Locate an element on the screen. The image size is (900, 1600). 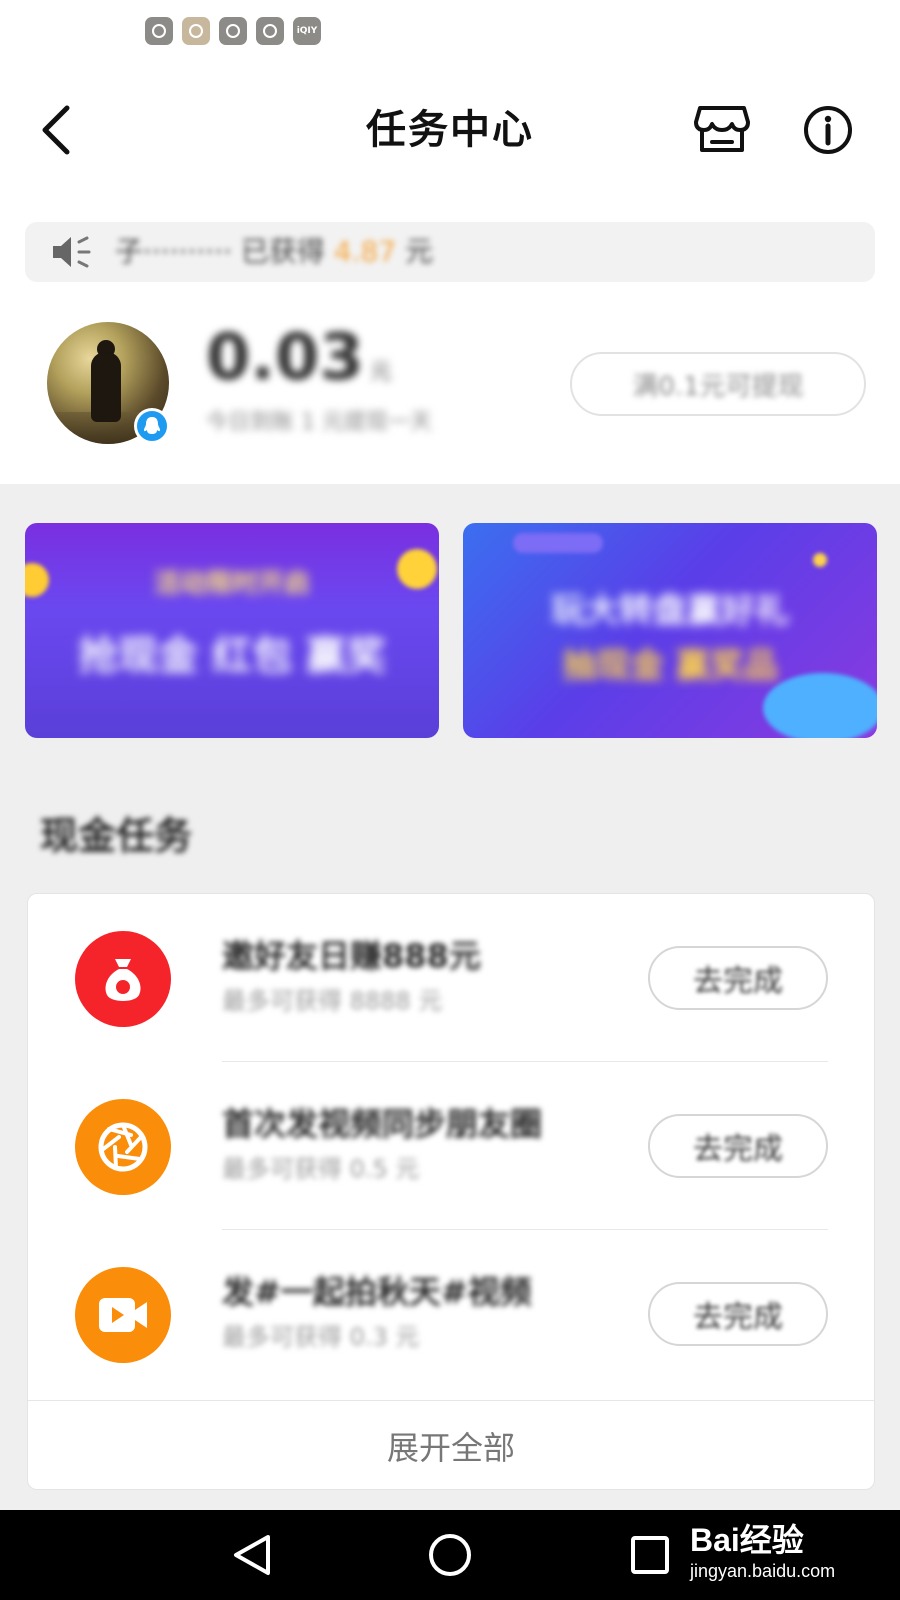
balance: 0.03 元 is located at coordinates (299, 358).